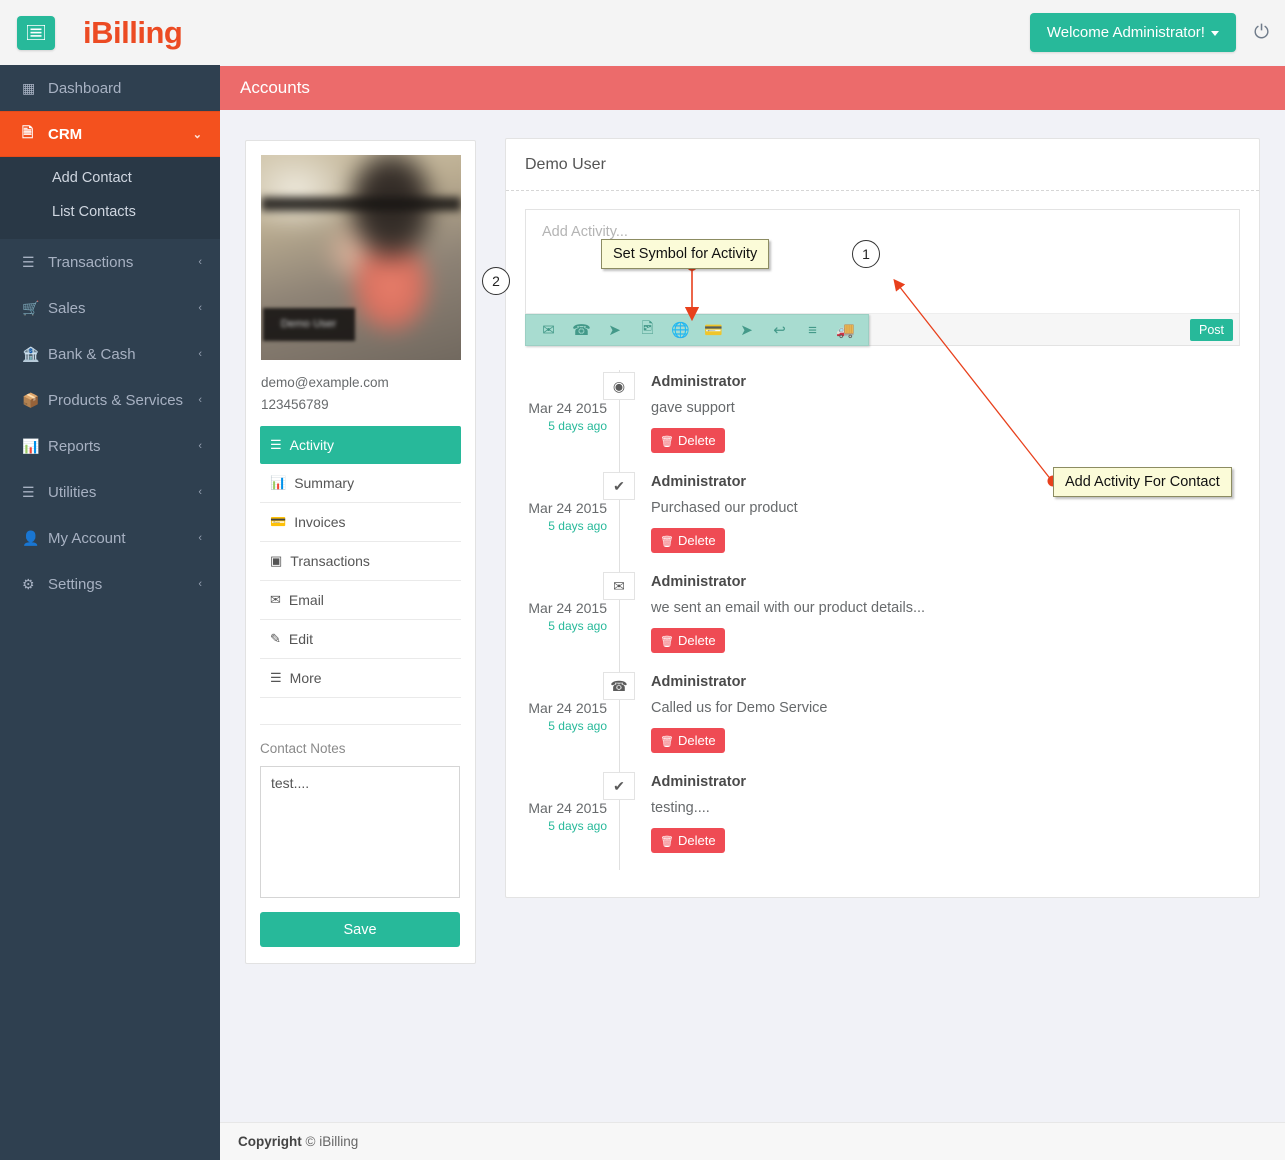 The height and width of the screenshot is (1160, 1285). What do you see at coordinates (360, 832) in the screenshot?
I see `contact-notes-input` at bounding box center [360, 832].